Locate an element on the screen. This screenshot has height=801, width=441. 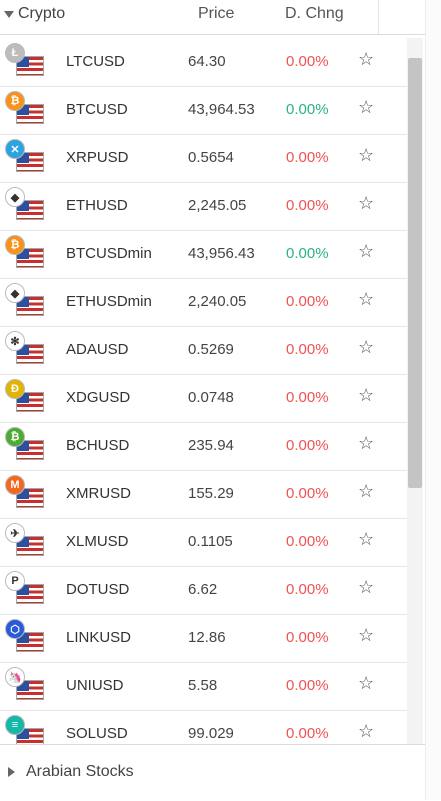
table-row: 🦄 UNIUSD 5.58 0.00% ☆ is located at coordinates (203, 686).